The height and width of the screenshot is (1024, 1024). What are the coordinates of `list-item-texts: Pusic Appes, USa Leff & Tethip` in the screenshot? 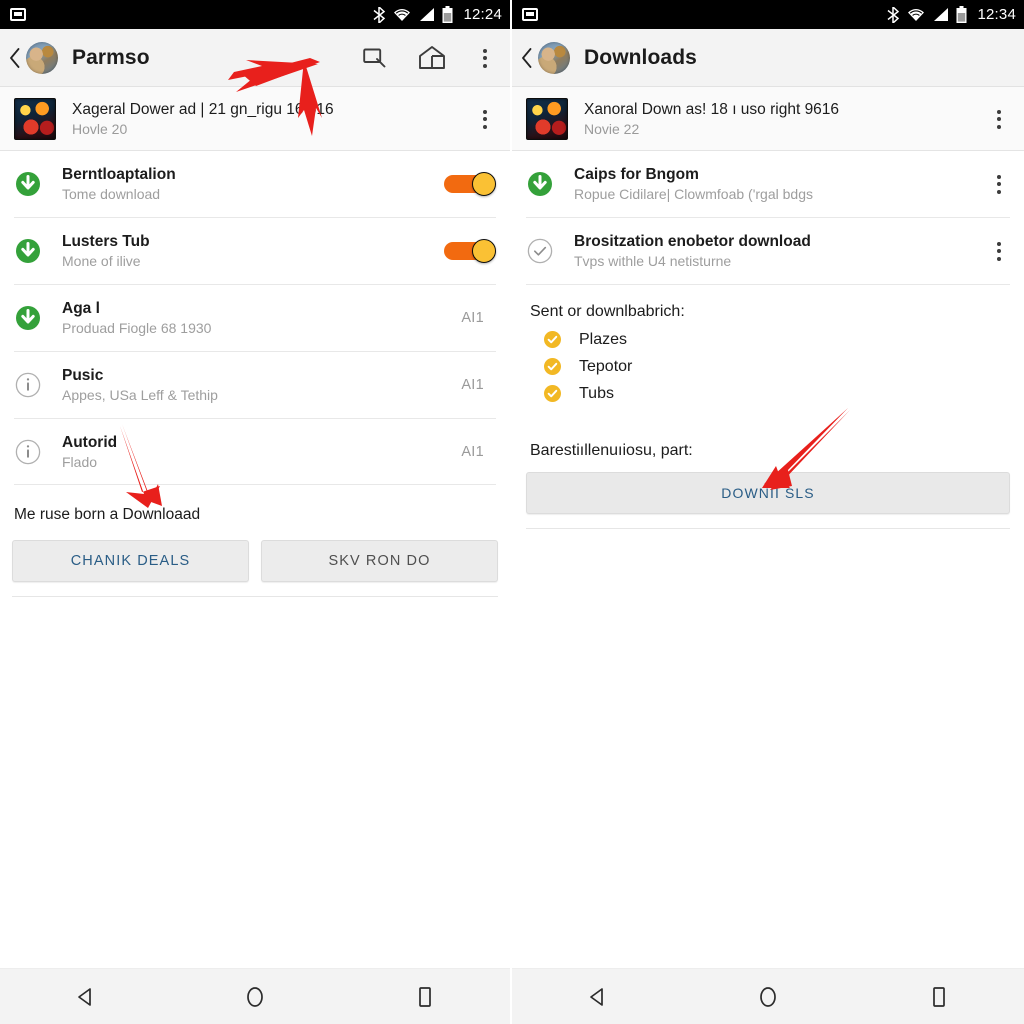 It's located at (255, 385).